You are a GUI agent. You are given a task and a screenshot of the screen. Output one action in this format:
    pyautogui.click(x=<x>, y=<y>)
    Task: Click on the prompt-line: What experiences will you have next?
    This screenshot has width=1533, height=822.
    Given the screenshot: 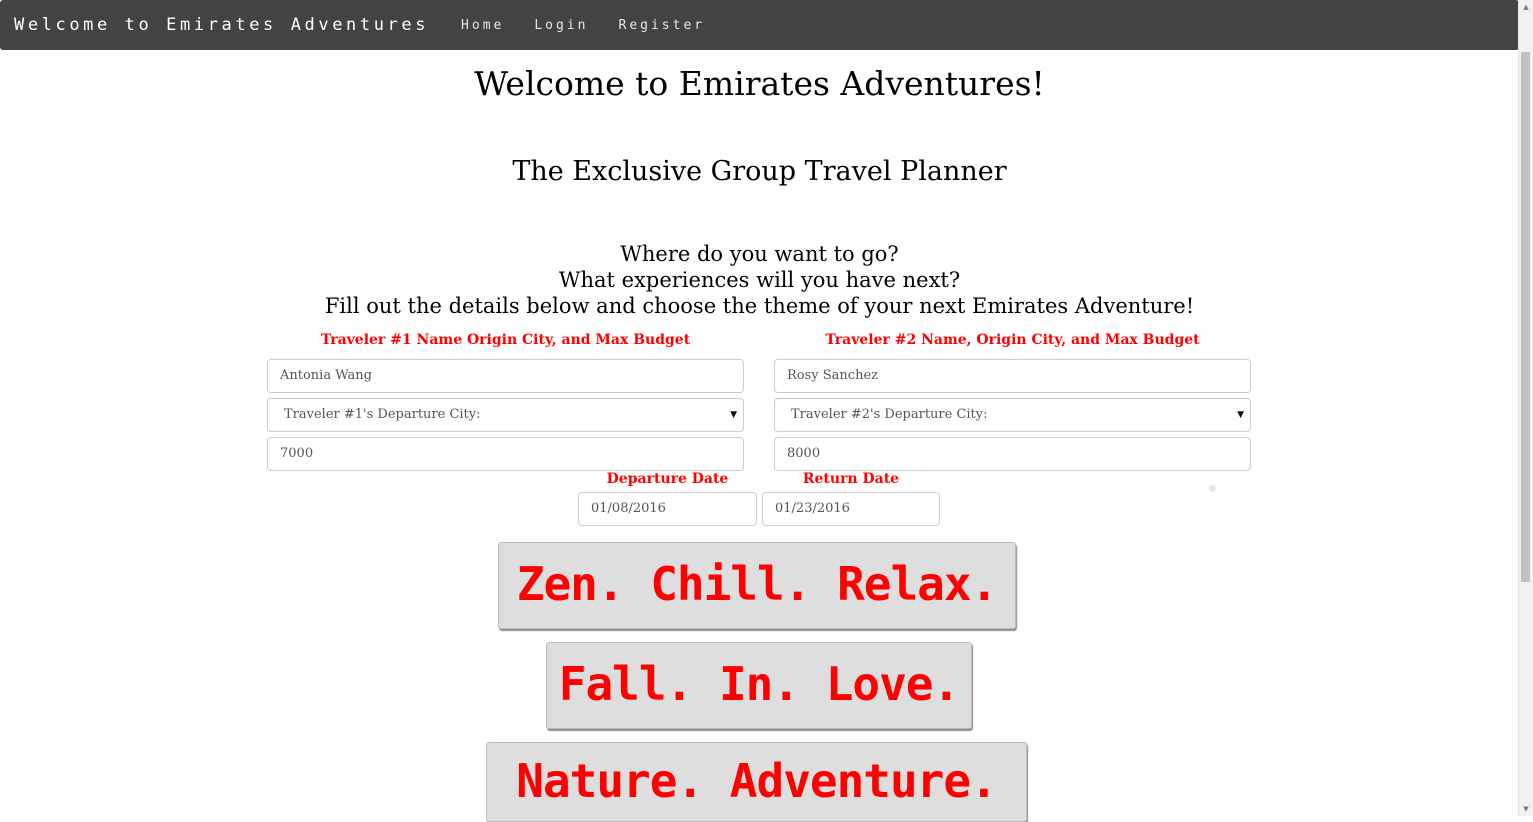 What is the action you would take?
    pyautogui.click(x=759, y=280)
    